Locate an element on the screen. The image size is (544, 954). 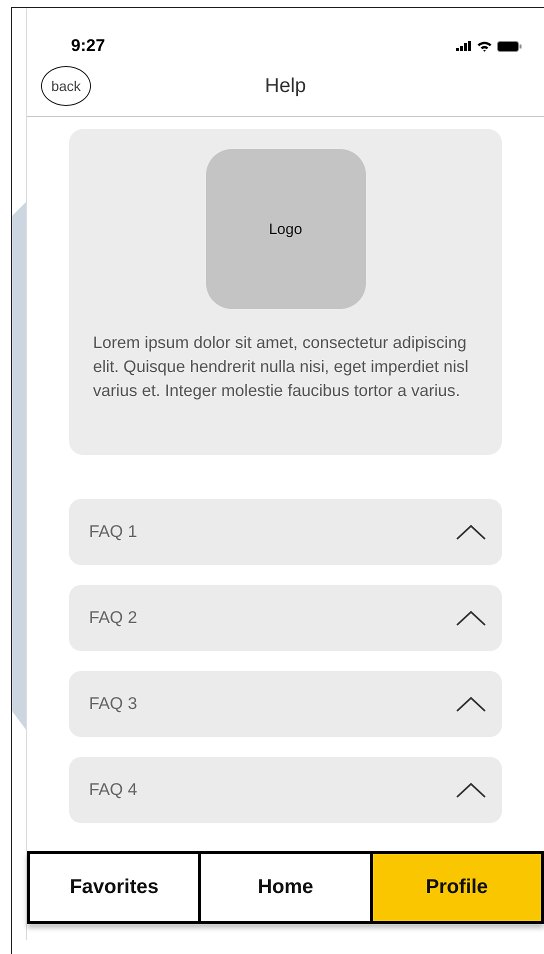
nav-tab: Favorites is located at coordinates (116, 887).